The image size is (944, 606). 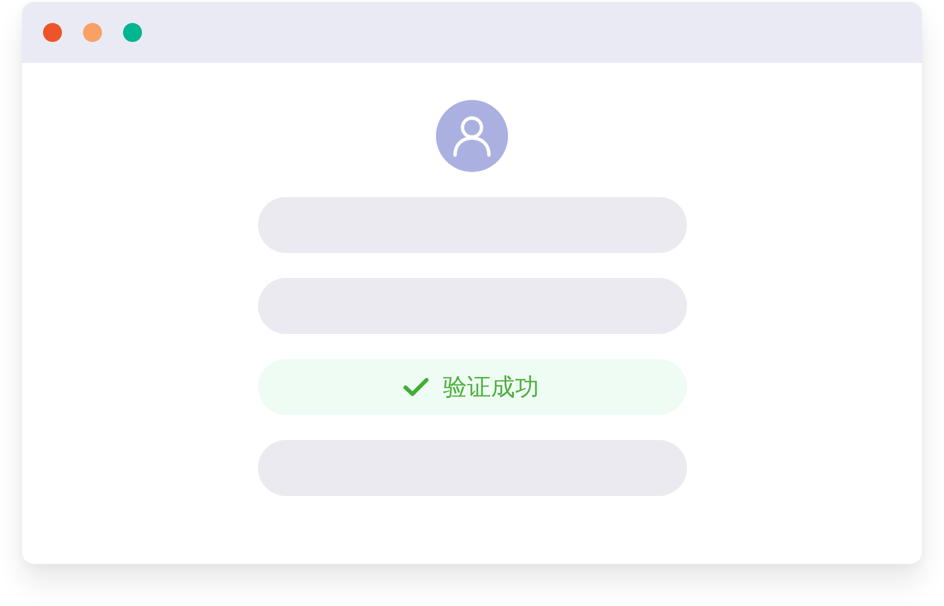 I want to click on check-icon, so click(x=416, y=387).